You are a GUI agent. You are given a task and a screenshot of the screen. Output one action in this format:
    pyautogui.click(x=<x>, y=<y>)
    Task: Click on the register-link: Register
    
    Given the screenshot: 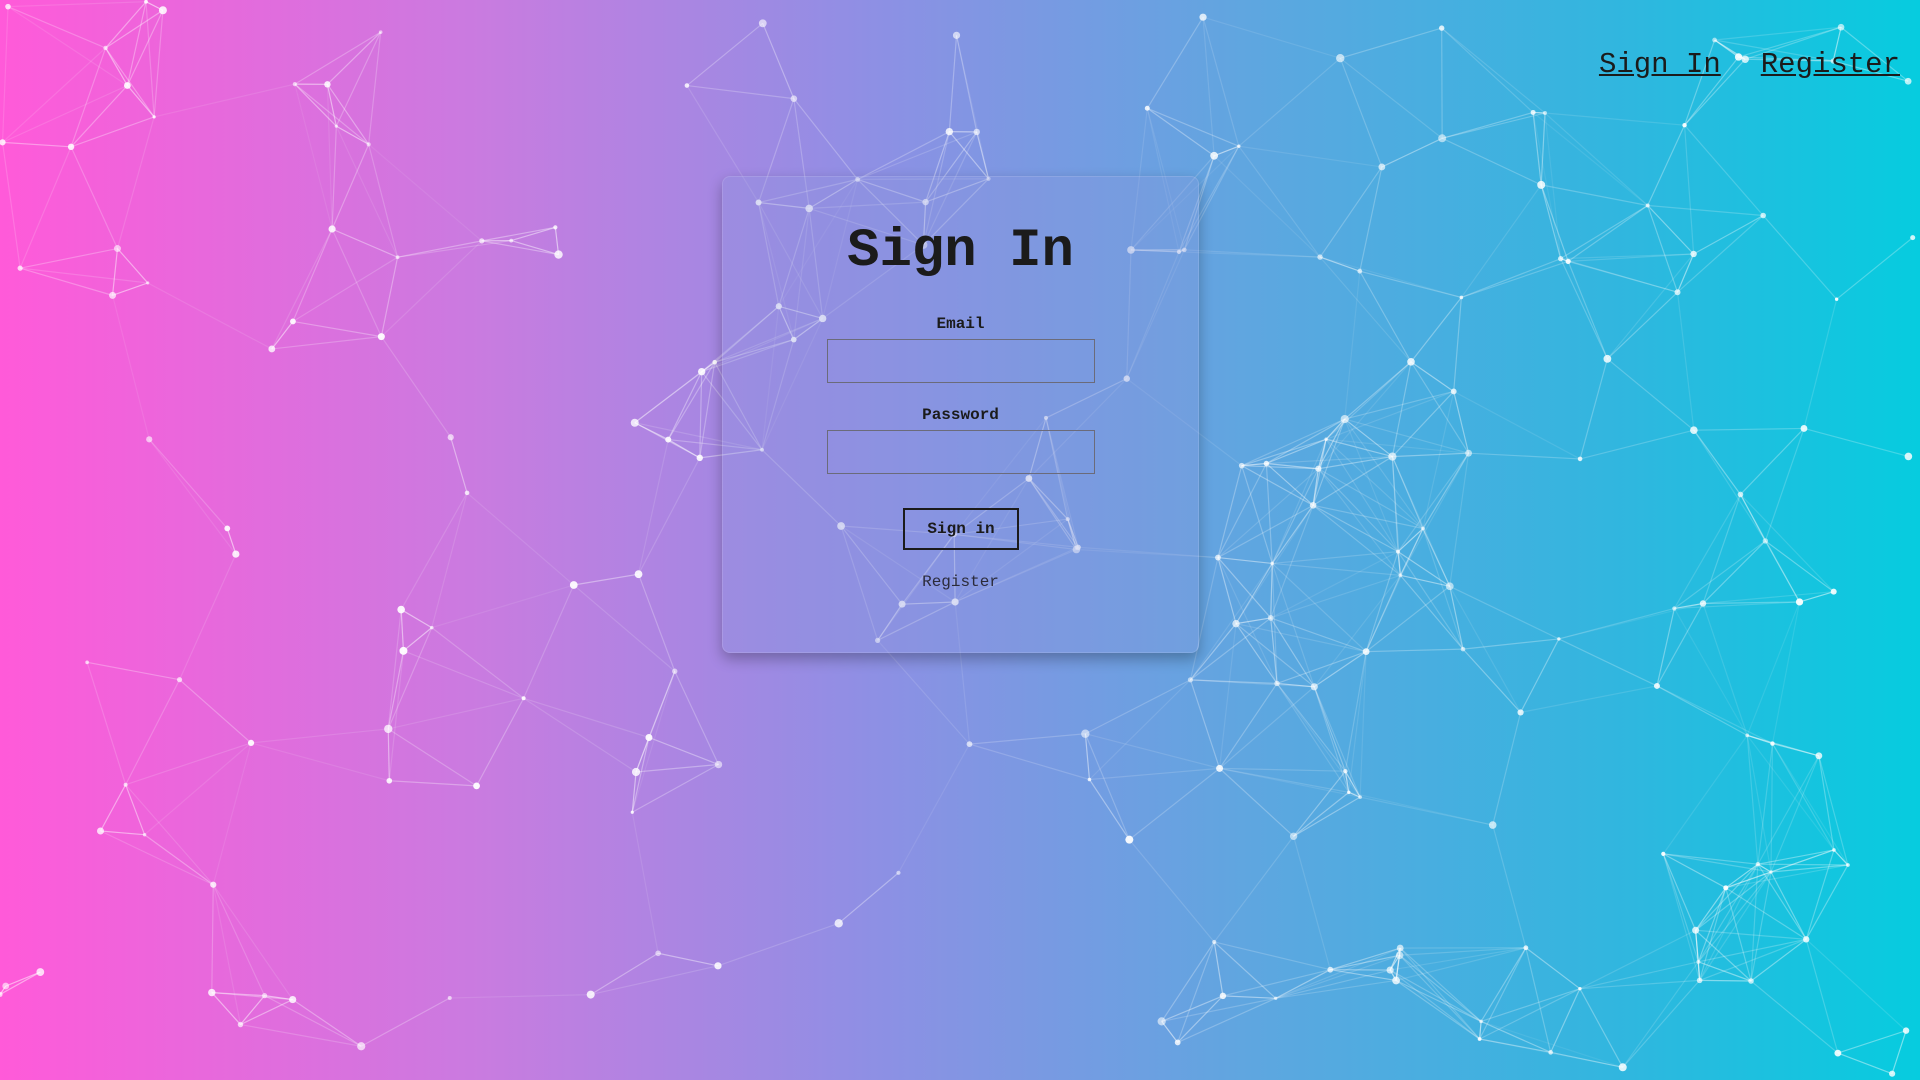 What is the action you would take?
    pyautogui.click(x=960, y=582)
    